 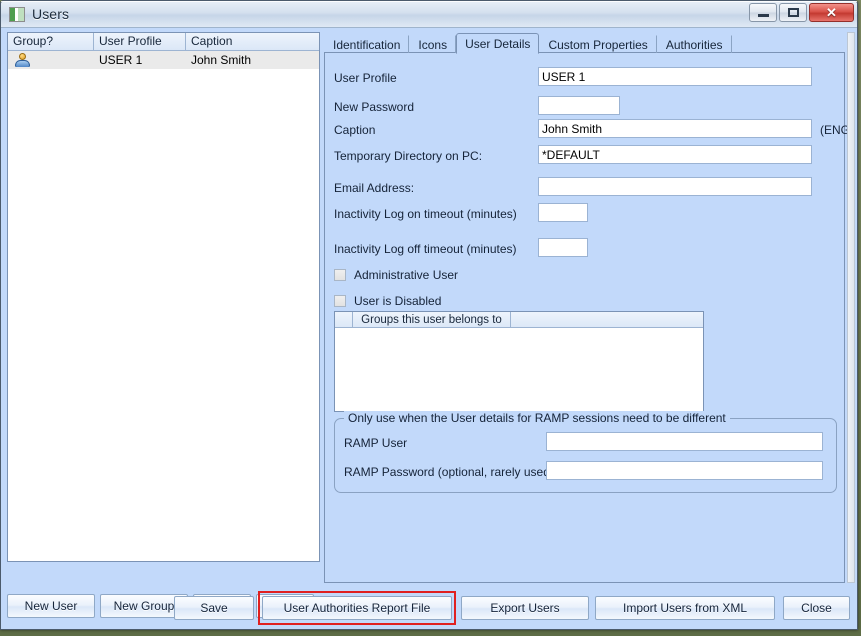 I want to click on checkbox-icon-user-is-disabled, so click(x=340, y=301).